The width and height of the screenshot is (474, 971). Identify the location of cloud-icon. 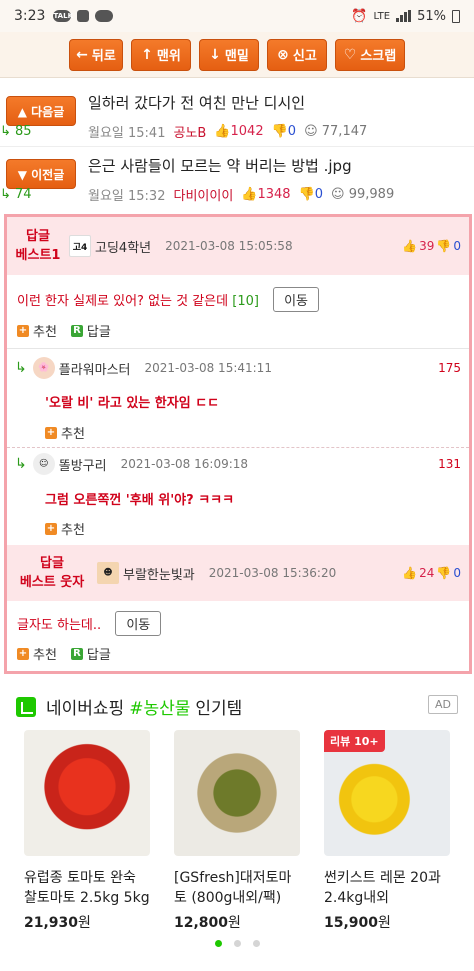
(104, 16).